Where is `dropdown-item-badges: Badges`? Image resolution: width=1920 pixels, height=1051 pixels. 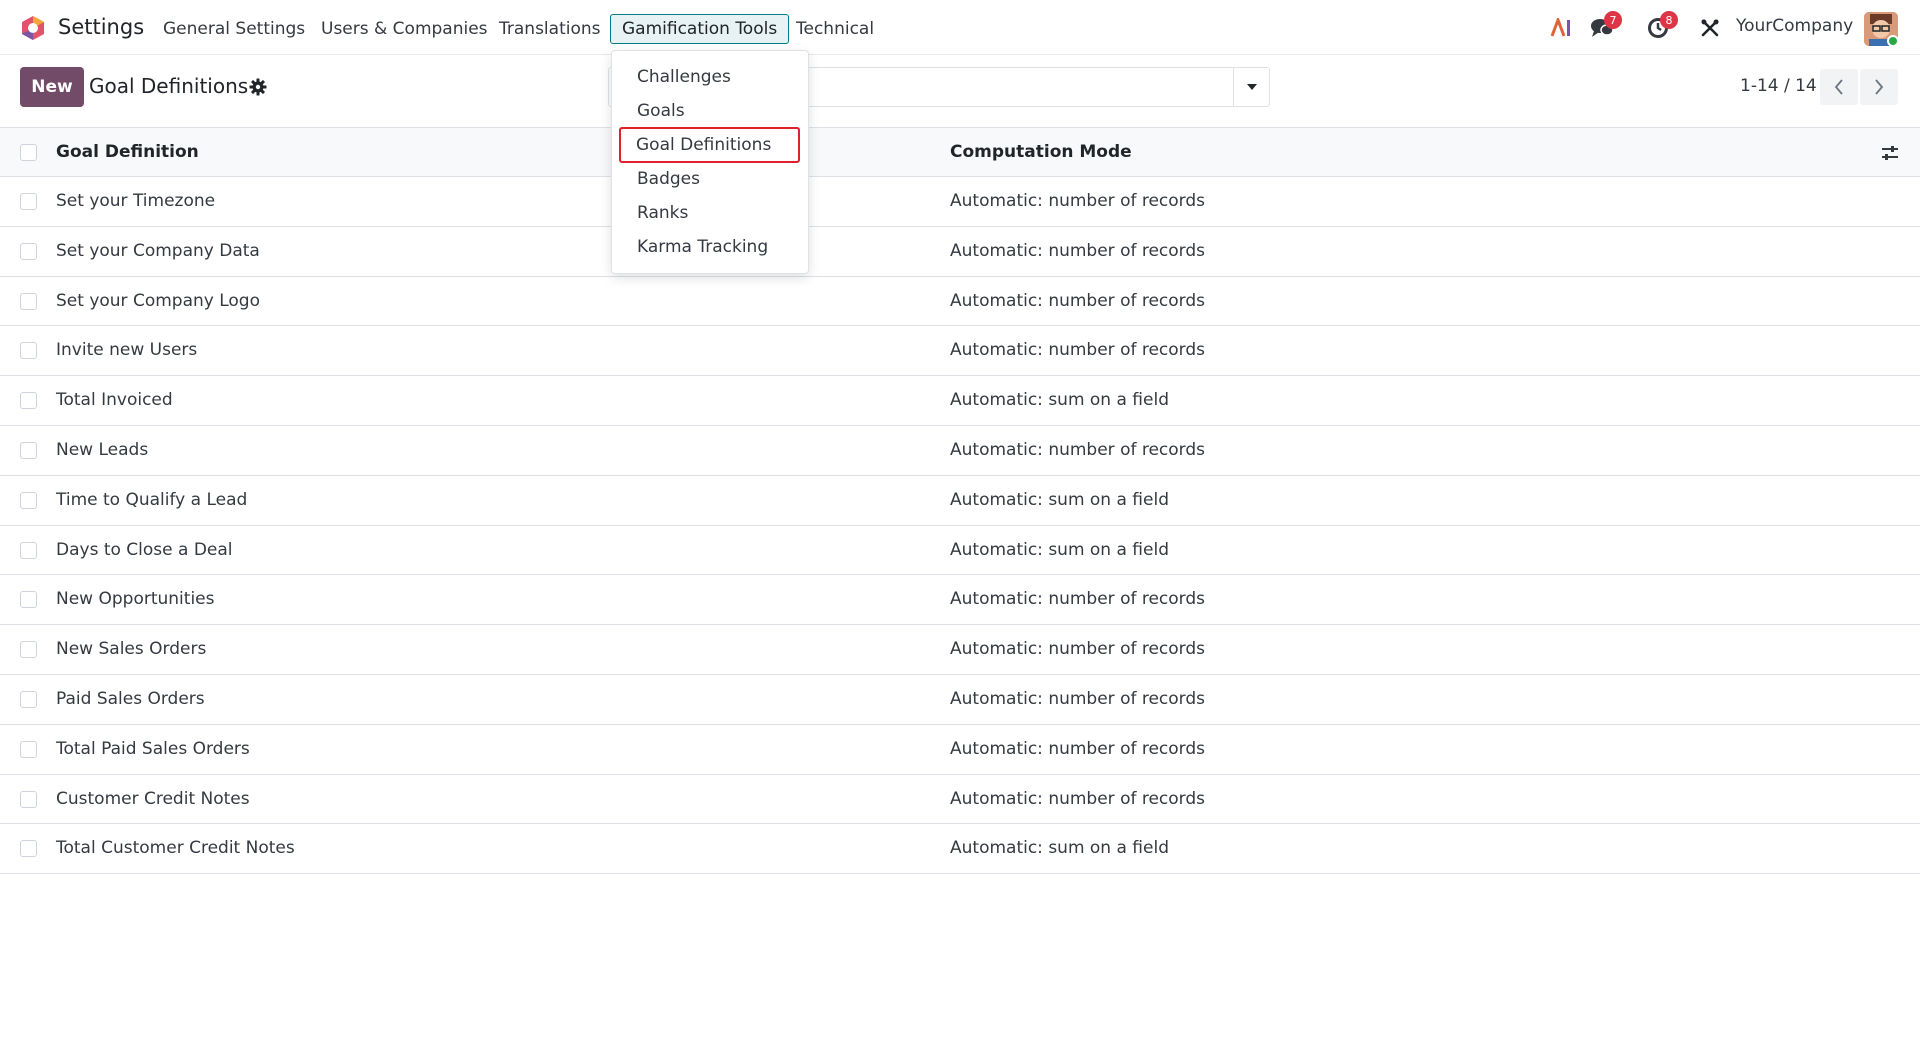 dropdown-item-badges: Badges is located at coordinates (710, 179).